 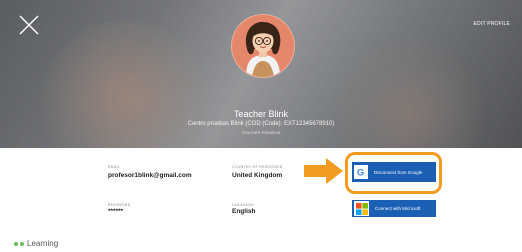 I want to click on avatar, so click(x=263, y=46).